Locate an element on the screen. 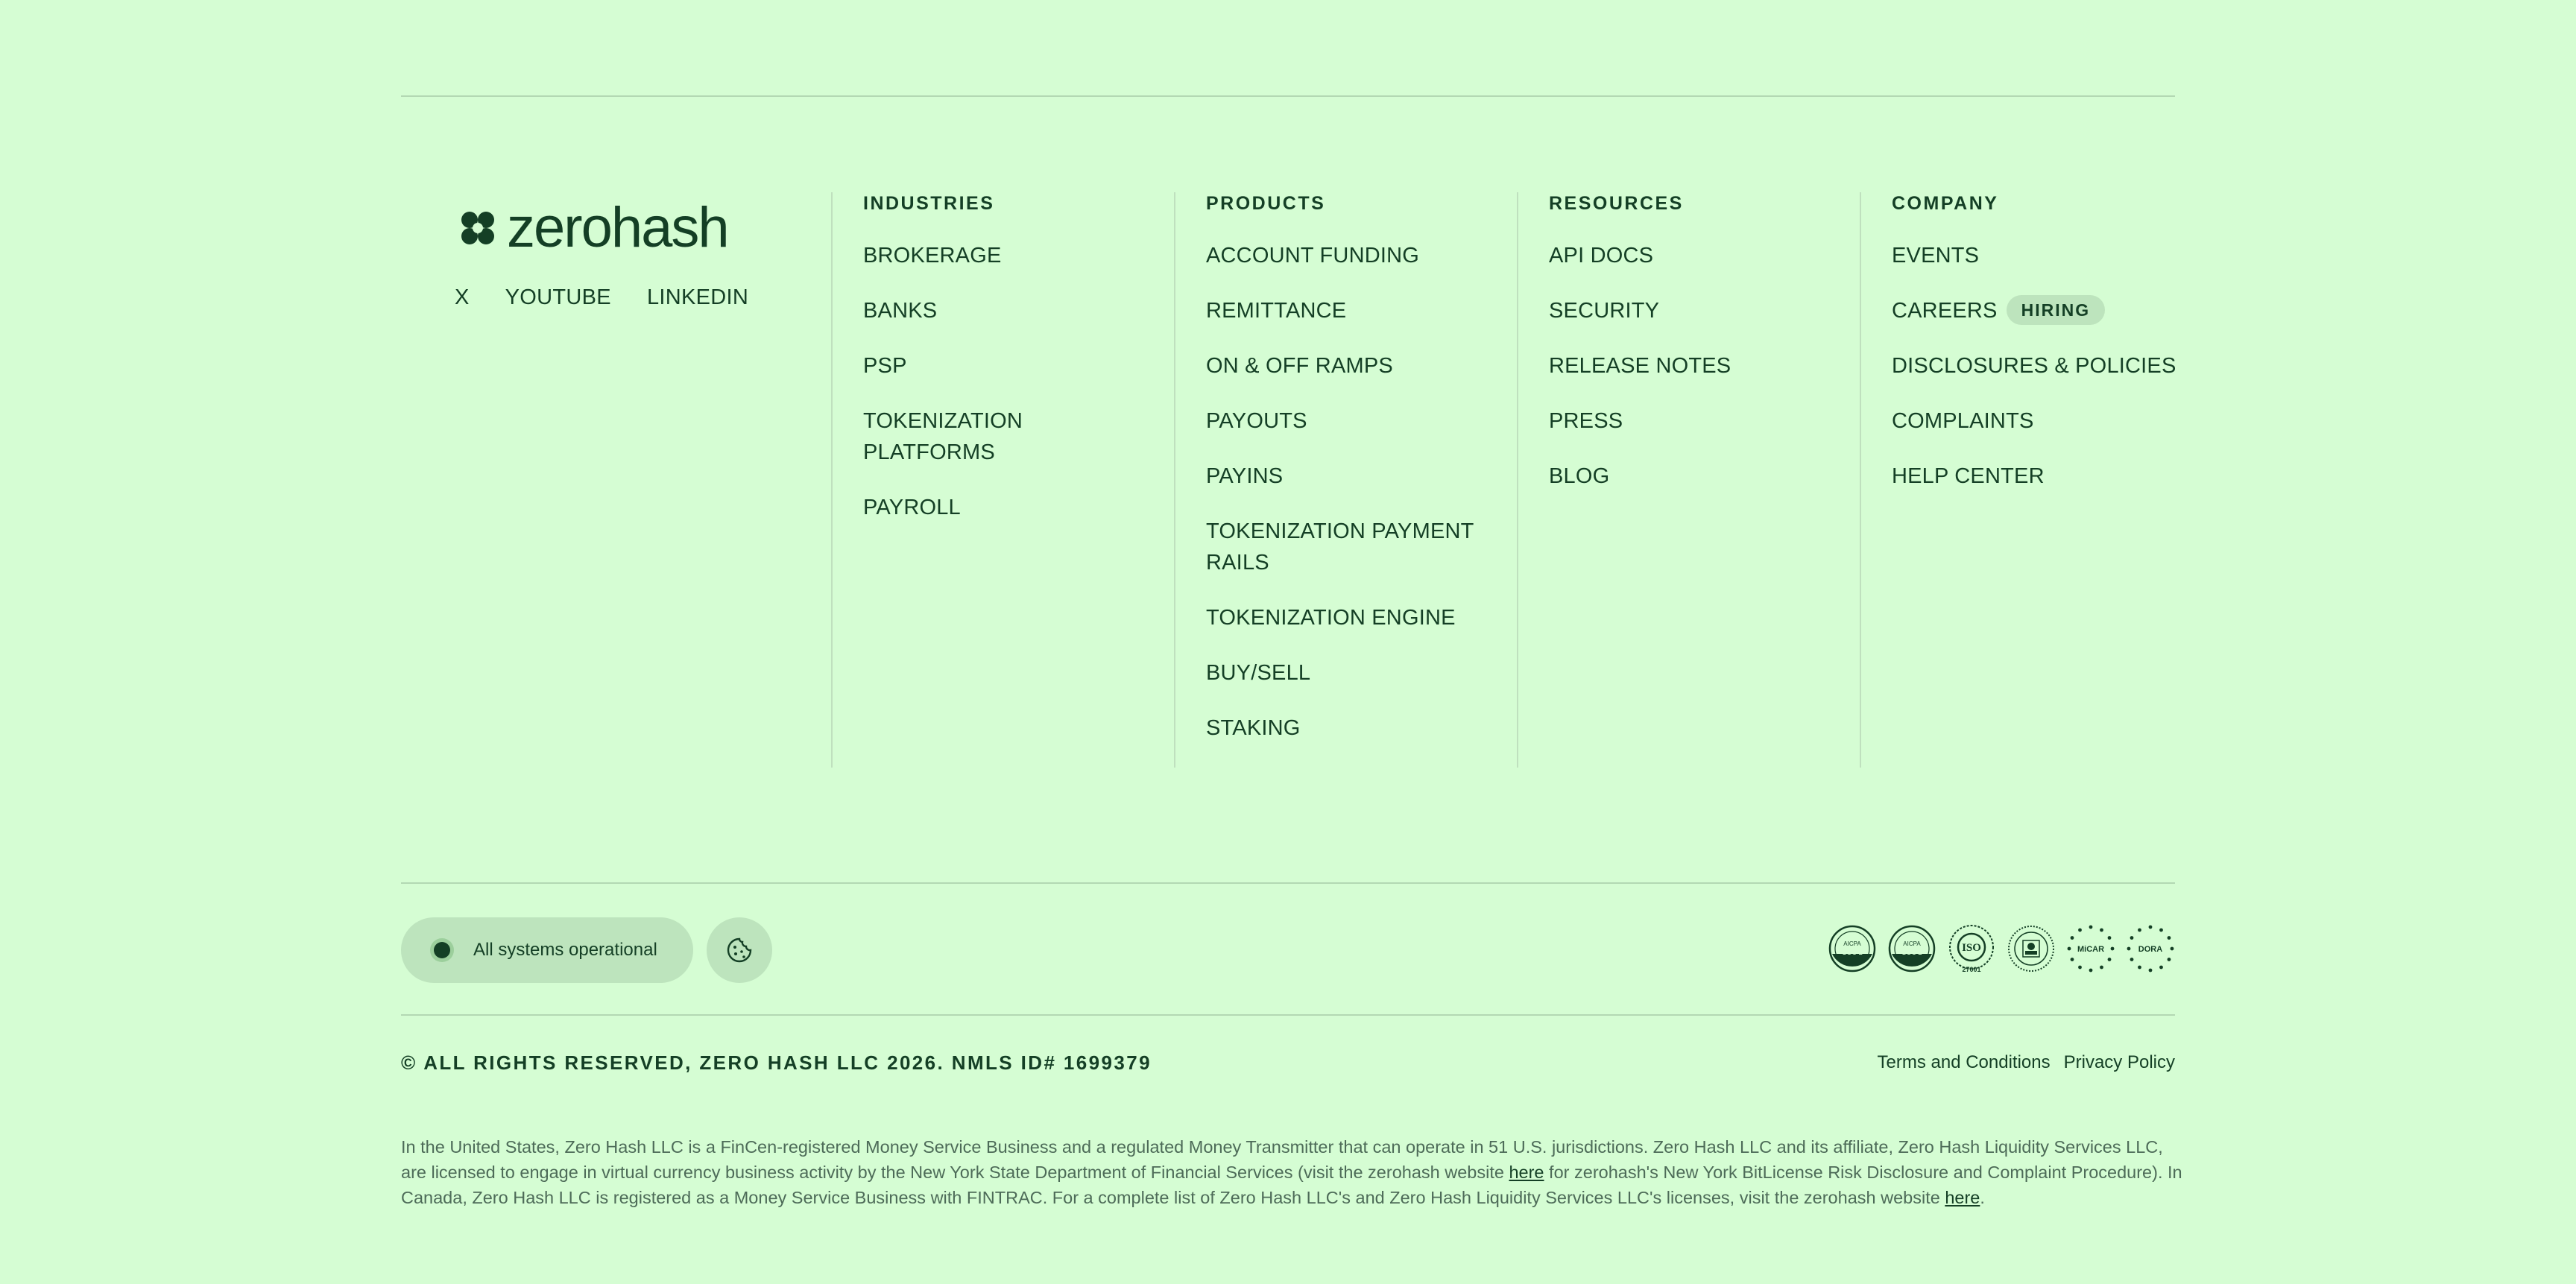  company-complaints-link: COMPLAINTS is located at coordinates (1963, 421).